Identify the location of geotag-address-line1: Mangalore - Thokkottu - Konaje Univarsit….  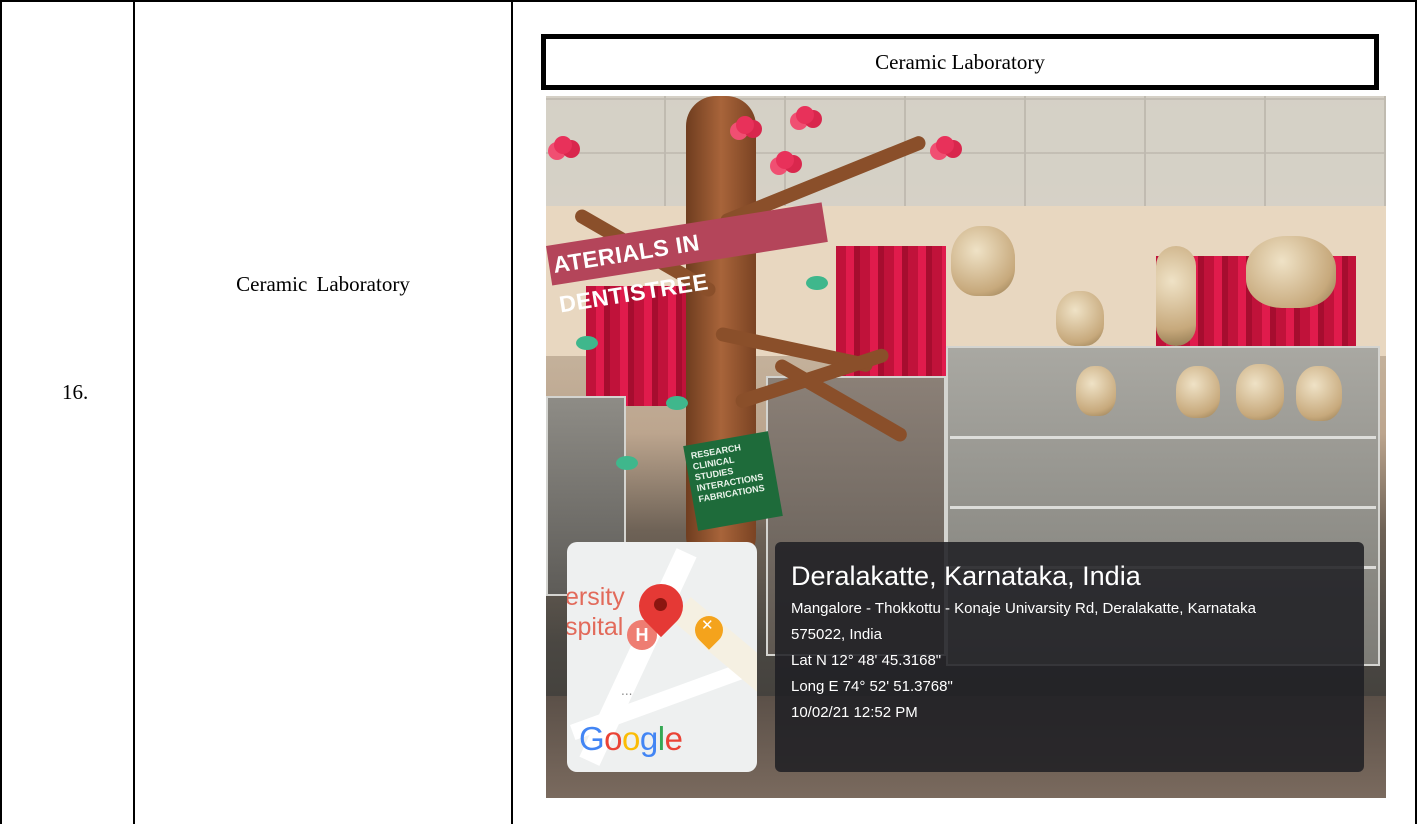
(1023, 608).